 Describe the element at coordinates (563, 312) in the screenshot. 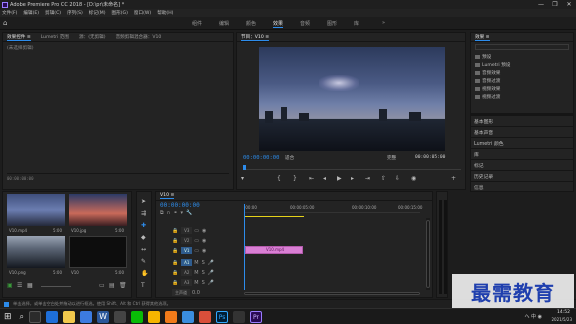

I see `taskbar-clock-time: 14:52` at that location.